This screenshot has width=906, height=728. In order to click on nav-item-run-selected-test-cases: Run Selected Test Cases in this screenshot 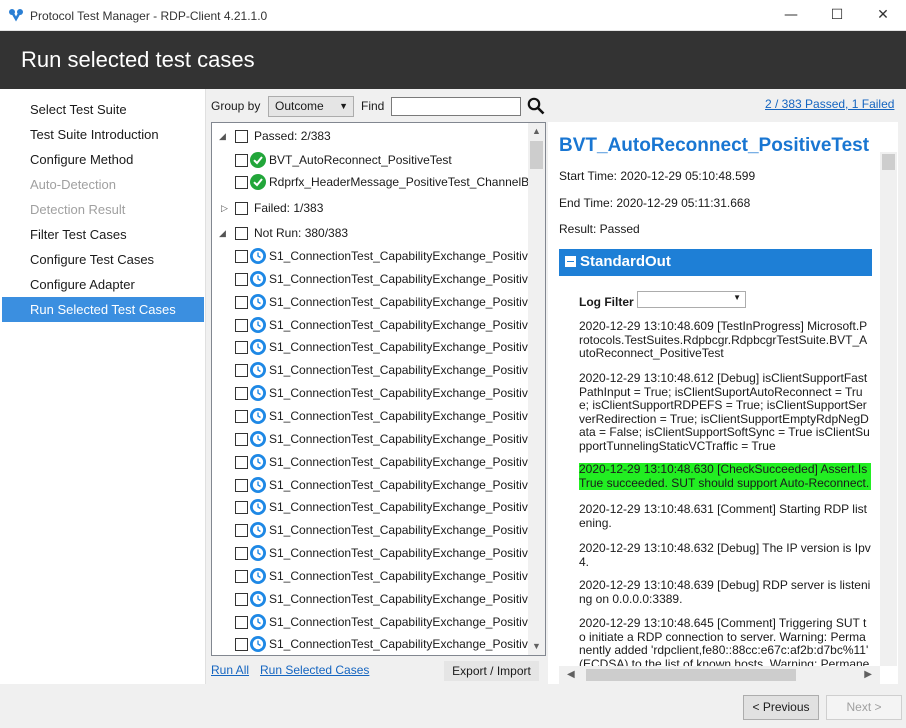, I will do `click(103, 309)`.